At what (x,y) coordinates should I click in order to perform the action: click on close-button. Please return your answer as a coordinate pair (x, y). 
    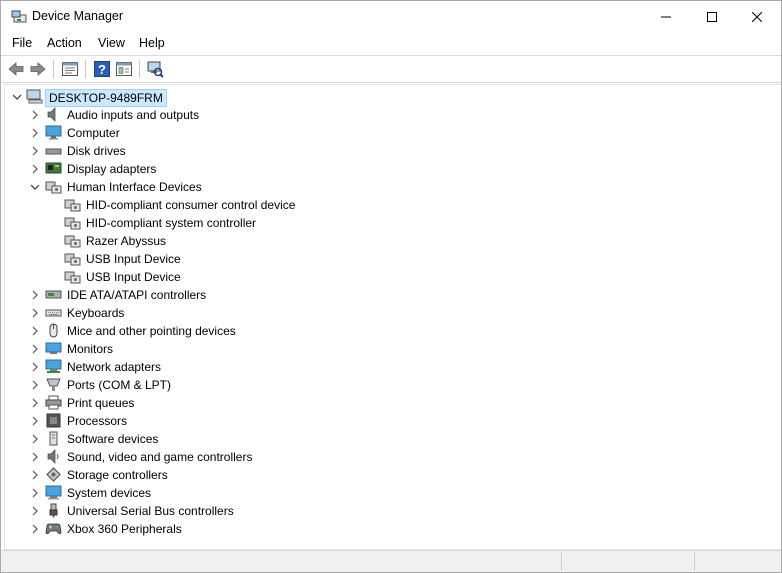
    Looking at the image, I should click on (756, 16).